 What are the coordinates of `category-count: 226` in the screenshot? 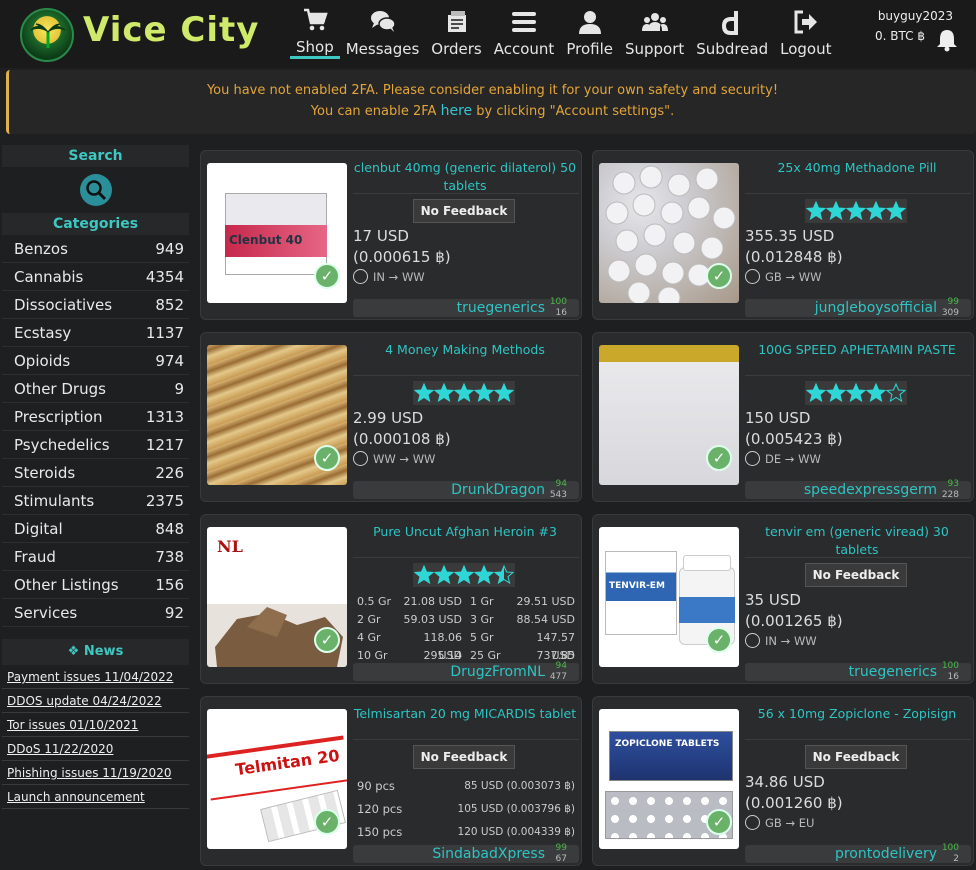 It's located at (169, 473).